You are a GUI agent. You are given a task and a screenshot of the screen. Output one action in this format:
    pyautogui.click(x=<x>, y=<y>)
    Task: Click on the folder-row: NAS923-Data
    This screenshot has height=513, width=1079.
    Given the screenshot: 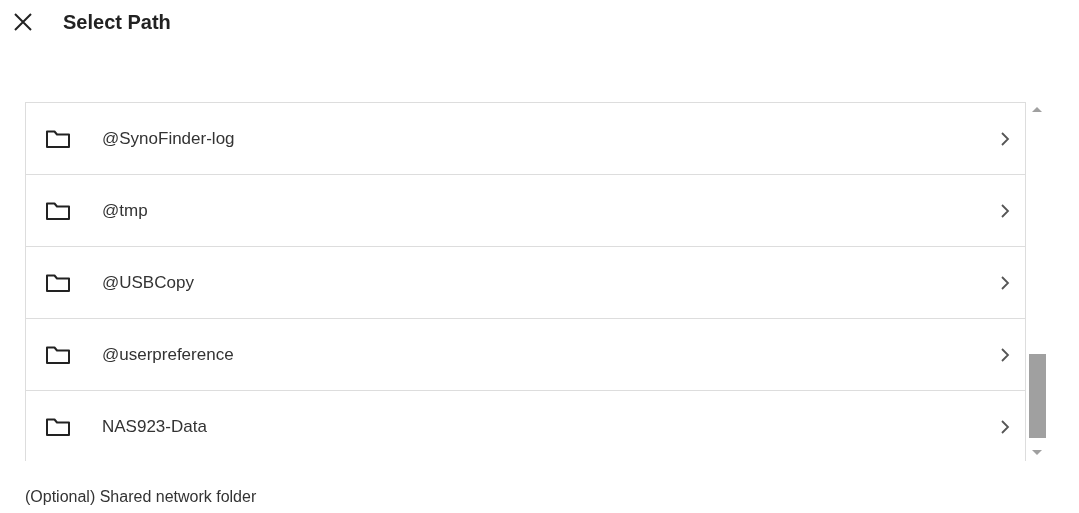 What is the action you would take?
    pyautogui.click(x=525, y=426)
    